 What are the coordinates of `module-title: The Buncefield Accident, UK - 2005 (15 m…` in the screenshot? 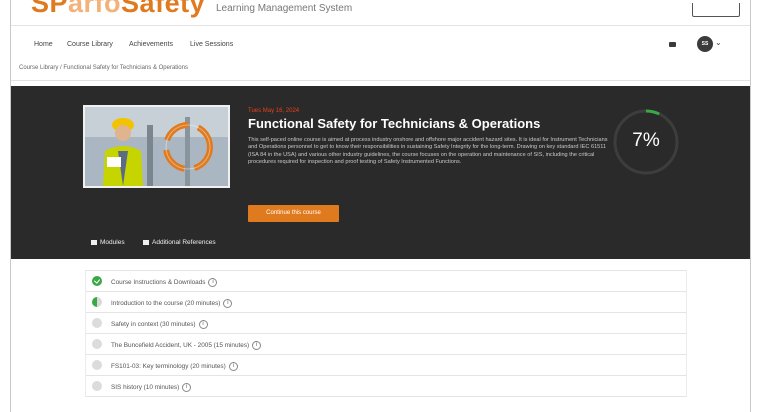 It's located at (180, 346).